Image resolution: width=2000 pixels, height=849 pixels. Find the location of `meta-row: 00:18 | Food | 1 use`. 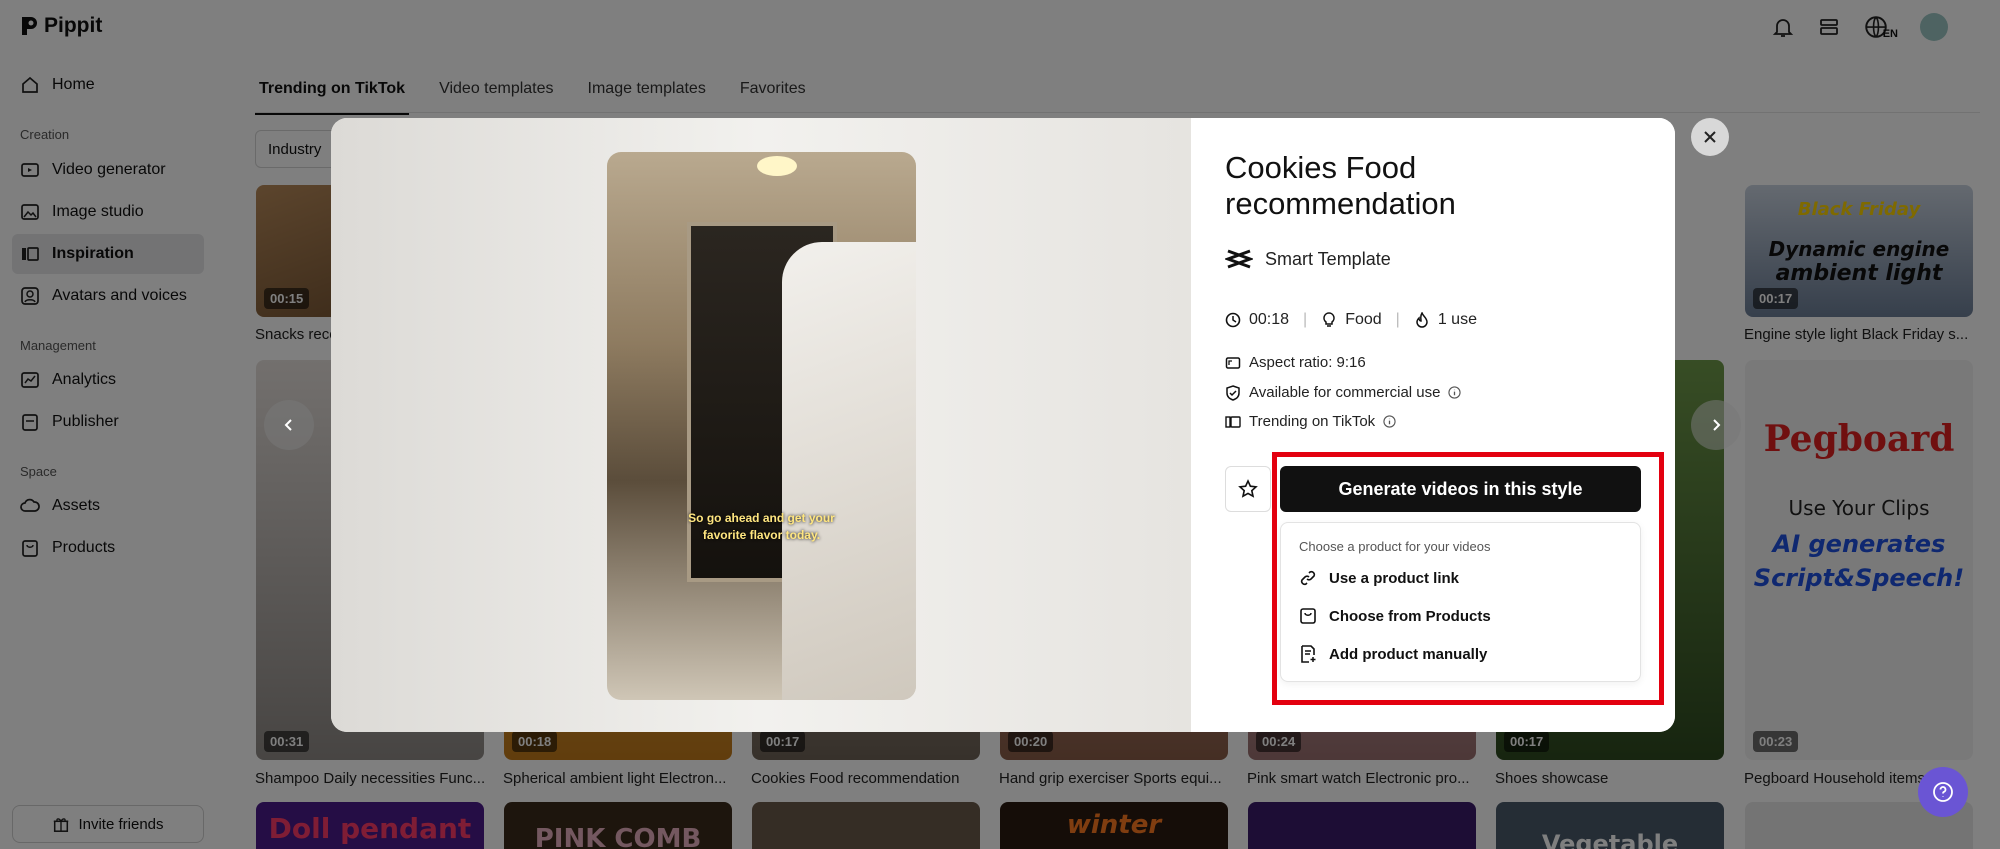

meta-row: 00:18 | Food | 1 use is located at coordinates (1351, 320).